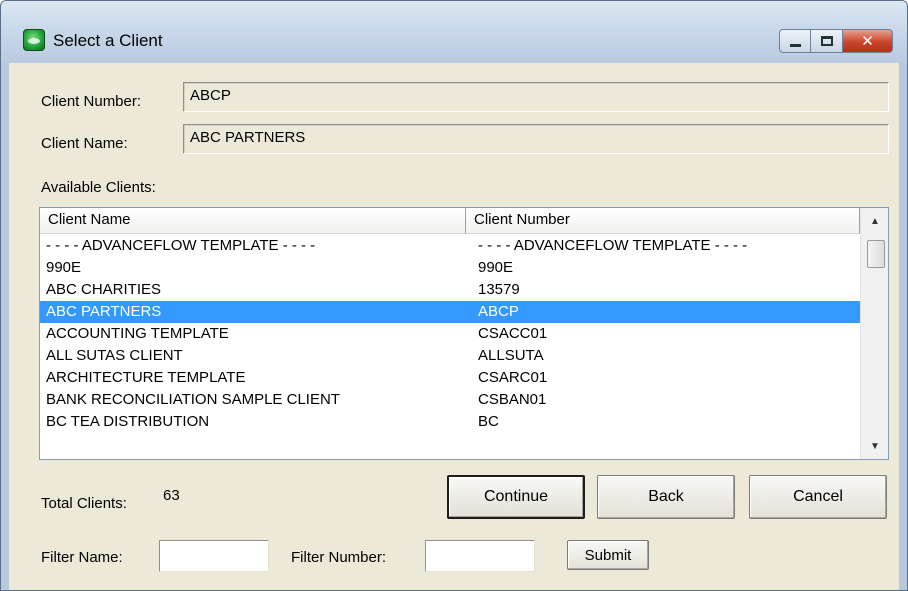  Describe the element at coordinates (613, 245) in the screenshot. I see `row-client-number: - - - - ADVANCEFLOW TEMPLATE - - - -` at that location.